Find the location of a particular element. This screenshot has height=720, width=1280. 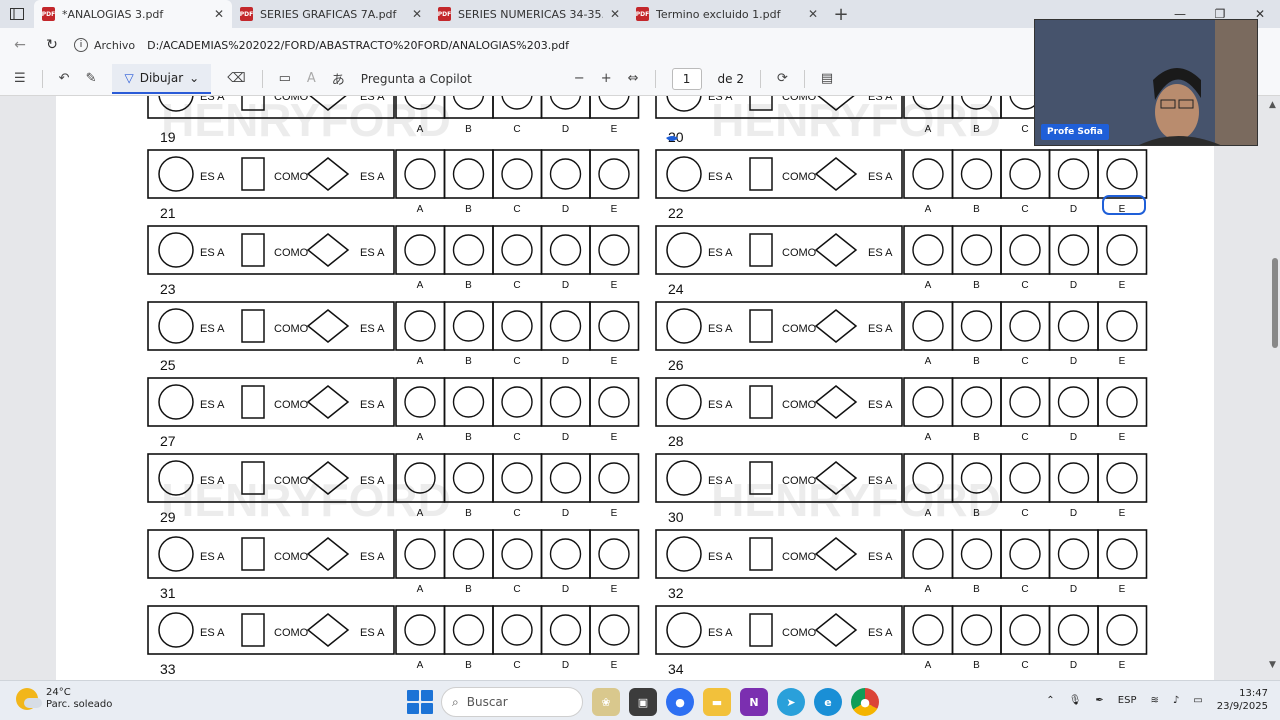

translate-icon: あ is located at coordinates (338, 78).